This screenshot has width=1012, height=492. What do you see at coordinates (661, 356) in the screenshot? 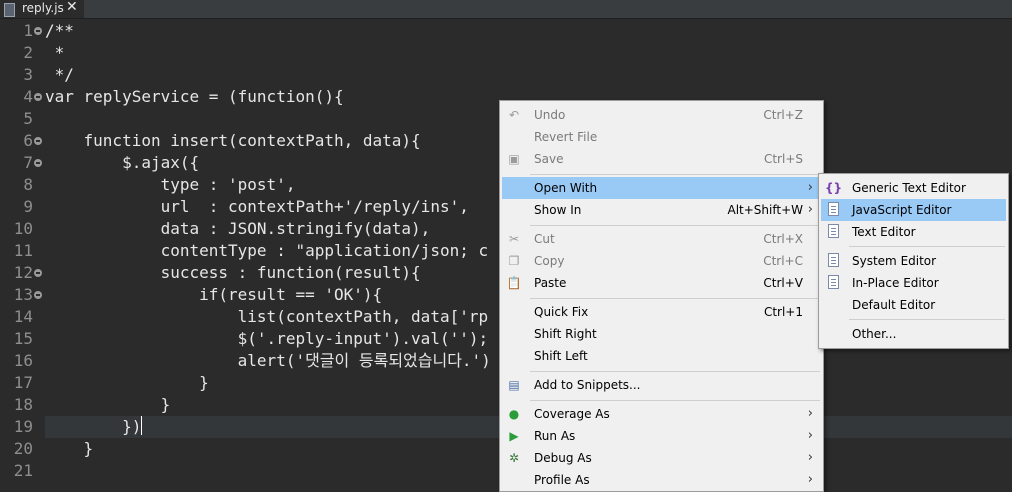
I see `menu-item-shift-left: Shift Left` at bounding box center [661, 356].